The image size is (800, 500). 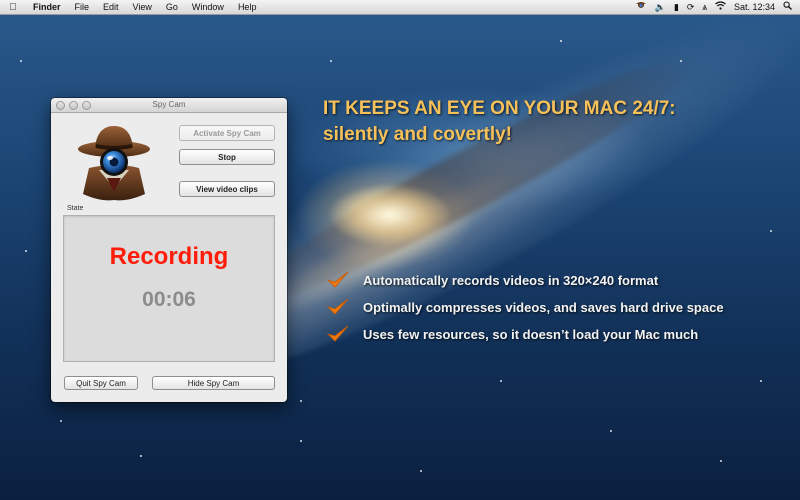 I want to click on minimize-button, so click(x=73, y=105).